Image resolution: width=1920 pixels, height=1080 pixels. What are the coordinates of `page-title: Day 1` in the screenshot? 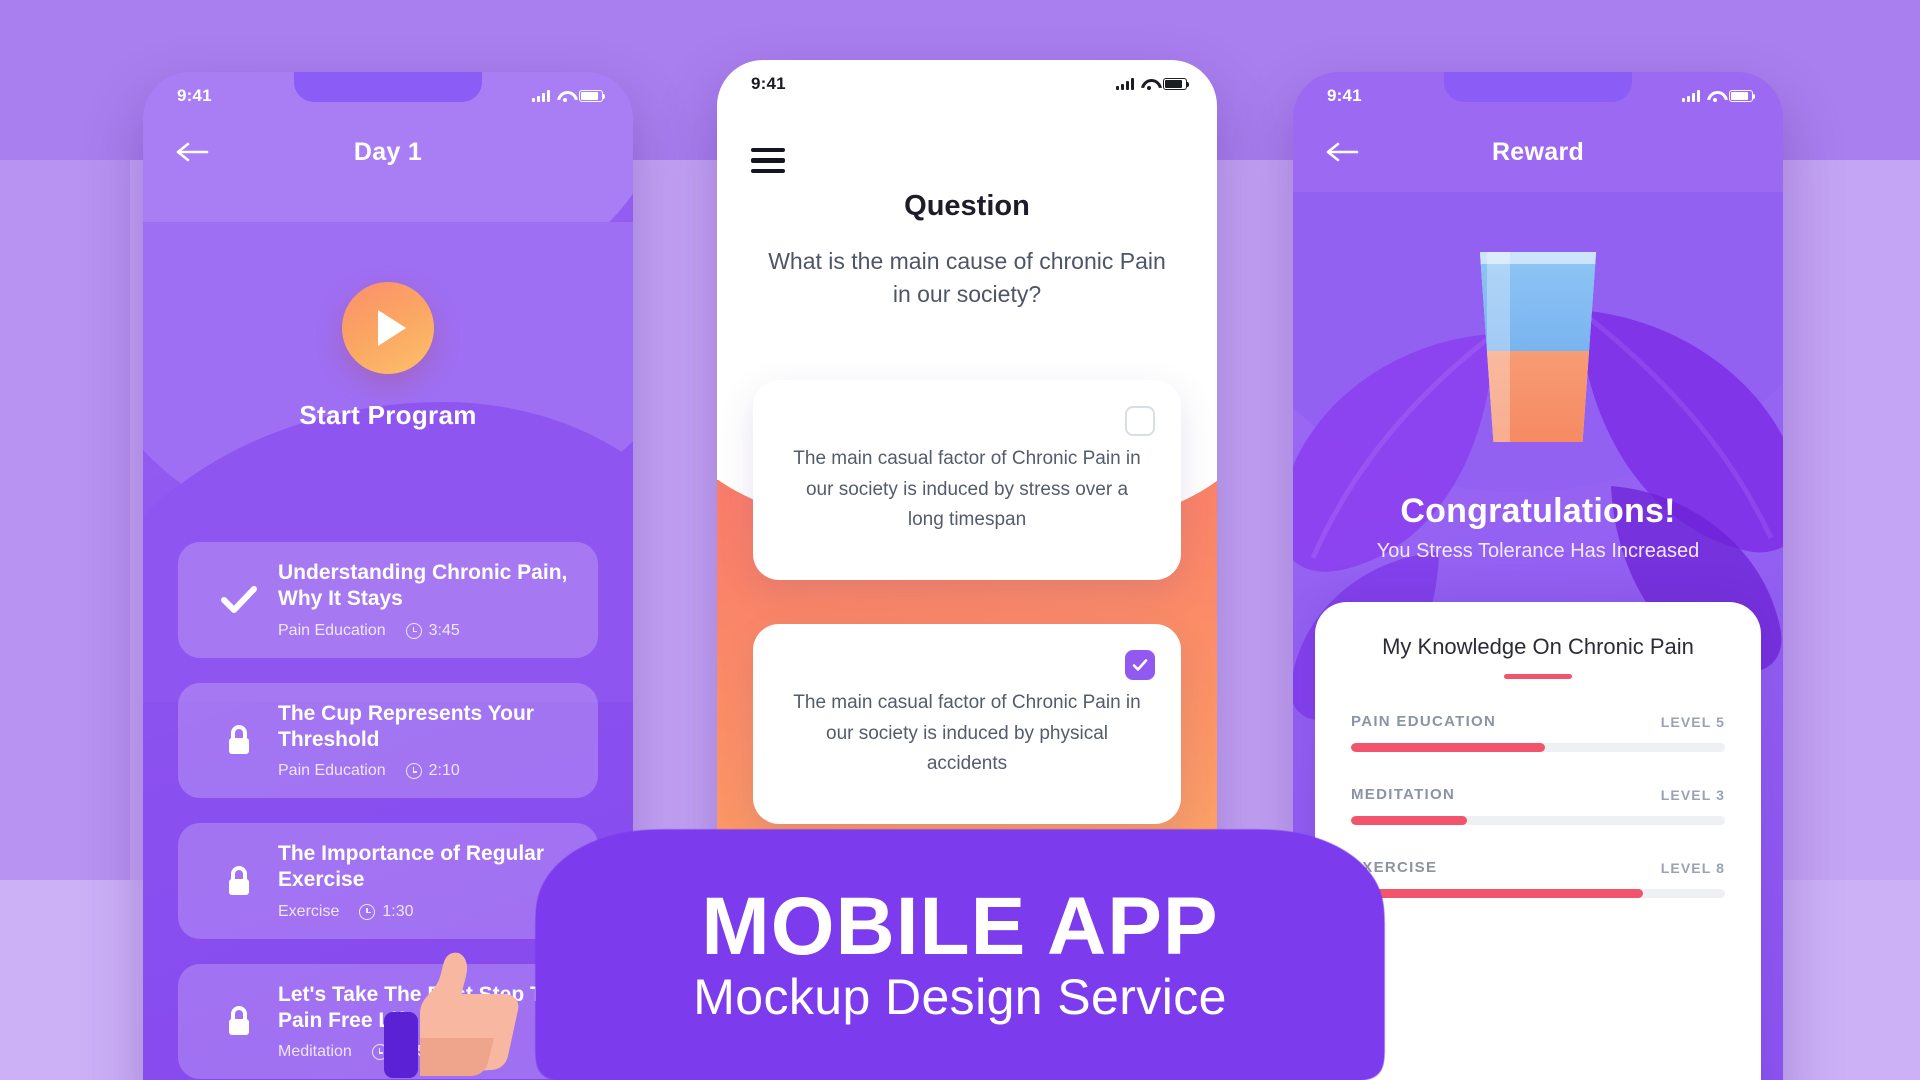 It's located at (388, 151).